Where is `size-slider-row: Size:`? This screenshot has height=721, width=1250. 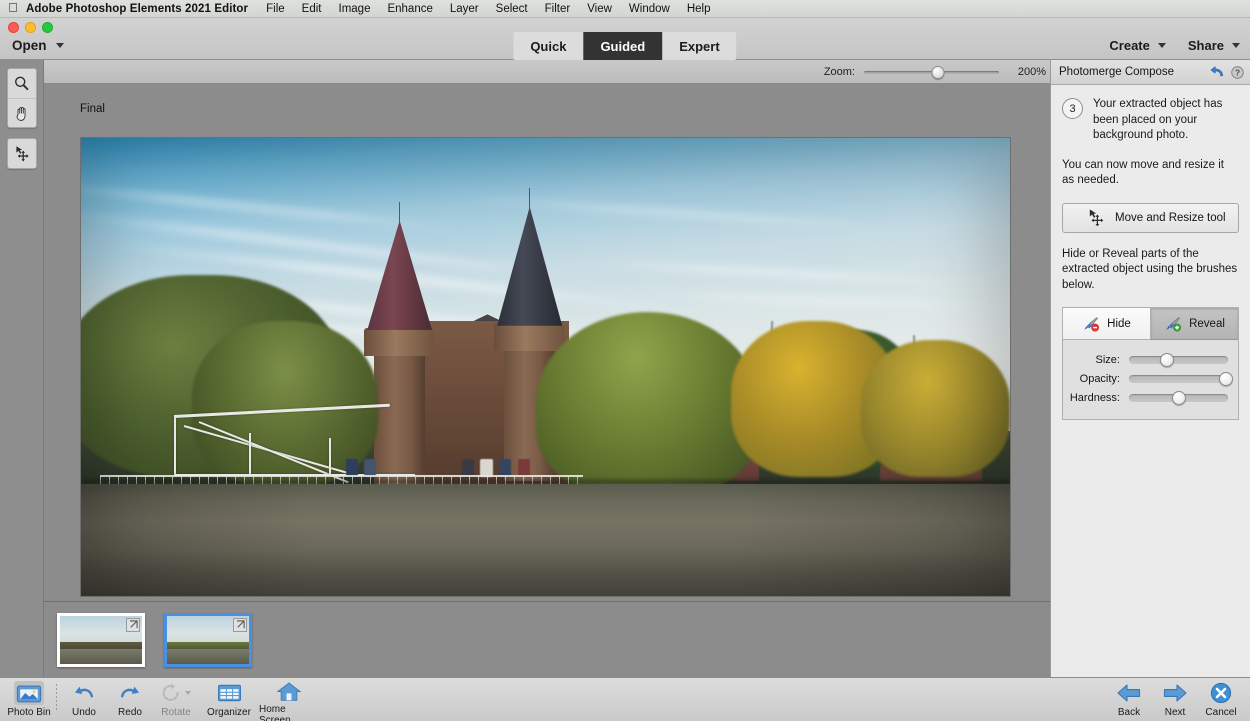
size-slider-row: Size: is located at coordinates (1147, 359).